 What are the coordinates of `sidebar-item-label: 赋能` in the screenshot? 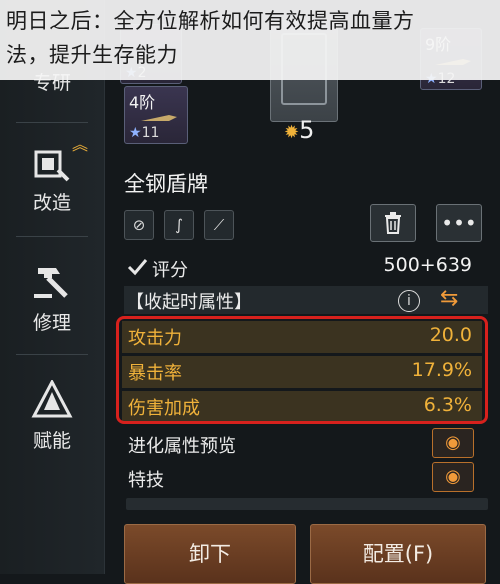 It's located at (51, 441).